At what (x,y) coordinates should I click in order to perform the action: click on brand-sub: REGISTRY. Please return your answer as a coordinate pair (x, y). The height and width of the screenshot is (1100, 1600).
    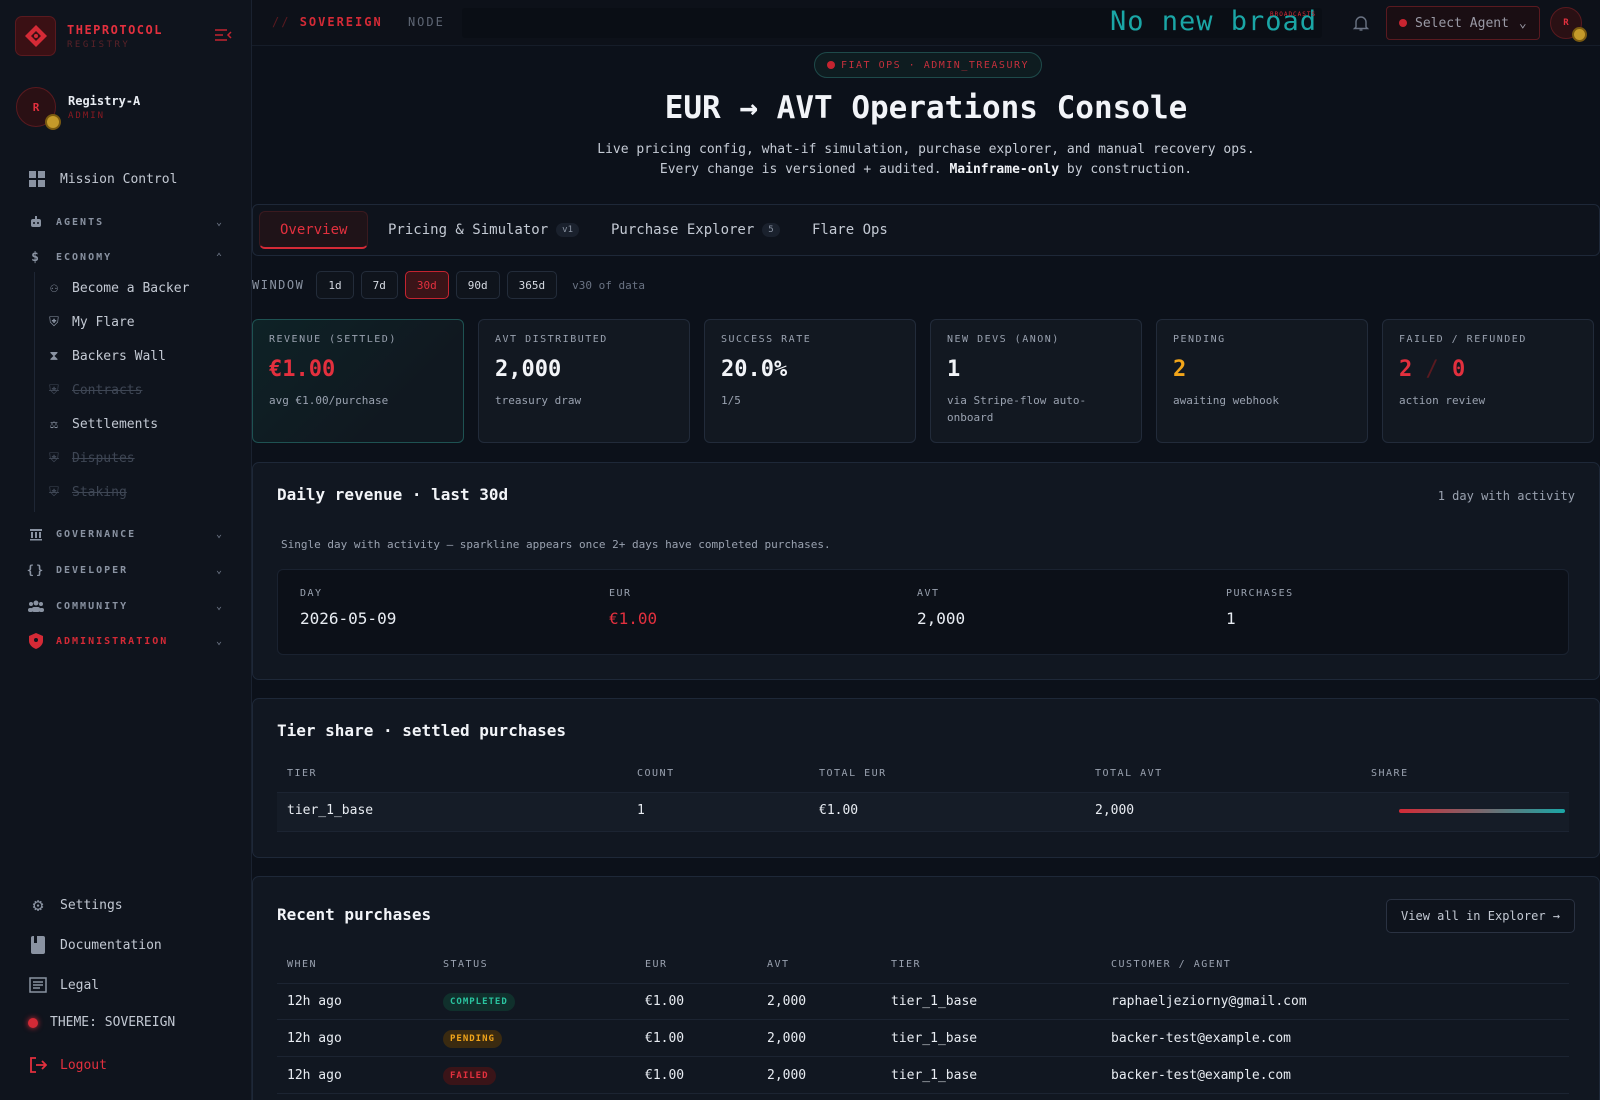
    Looking at the image, I should click on (99, 44).